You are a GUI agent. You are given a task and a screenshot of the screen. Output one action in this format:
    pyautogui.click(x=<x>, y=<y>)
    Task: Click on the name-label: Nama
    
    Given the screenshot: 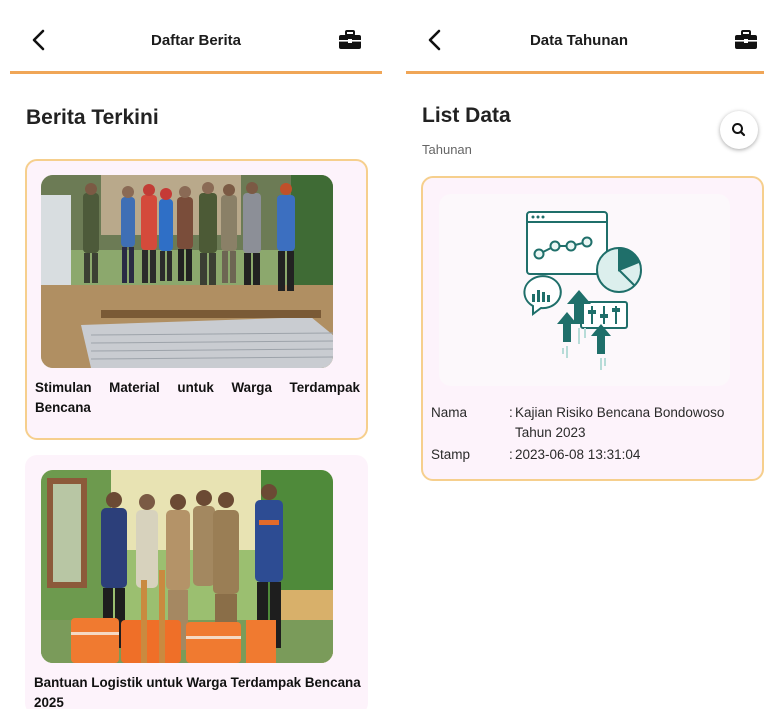 What is the action you would take?
    pyautogui.click(x=449, y=412)
    